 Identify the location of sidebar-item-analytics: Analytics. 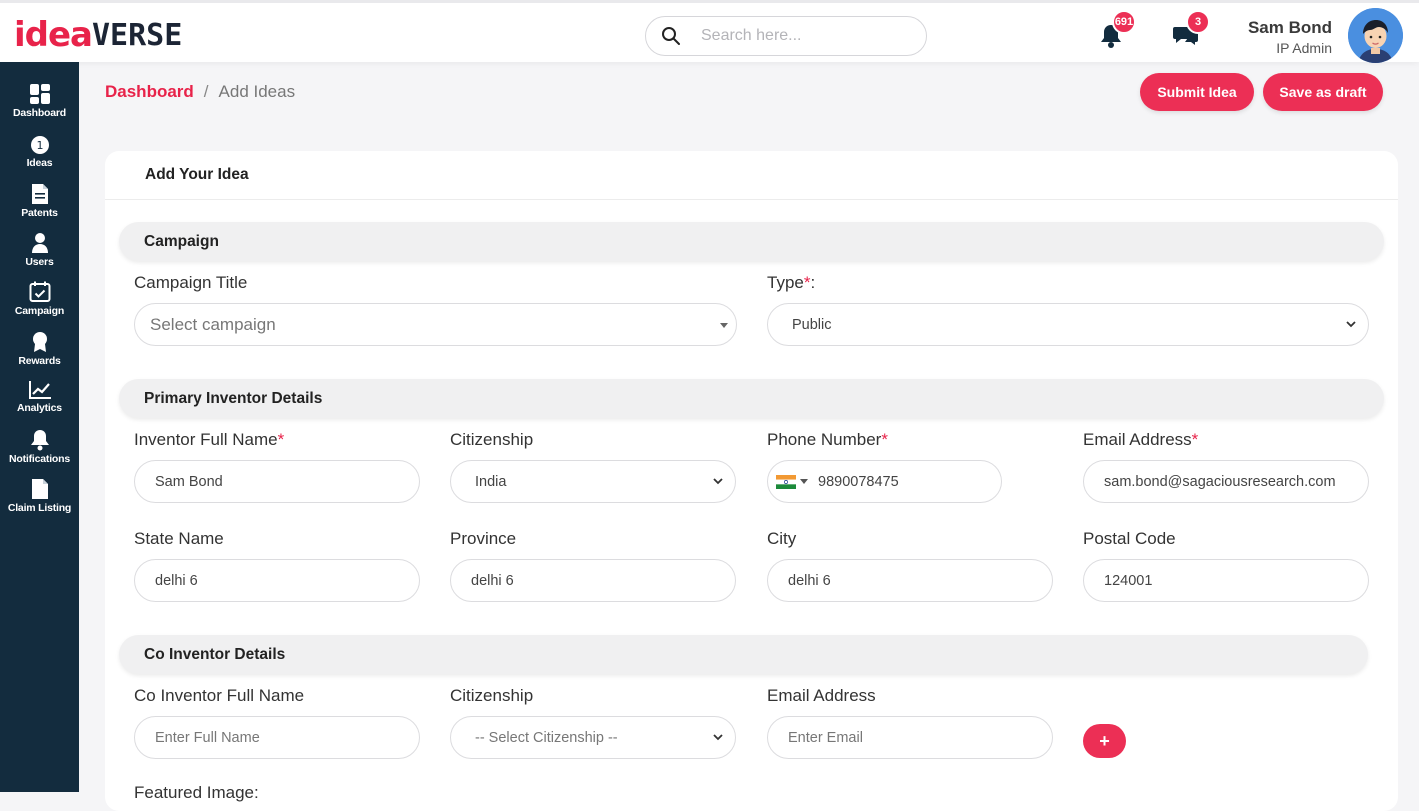
(39, 403).